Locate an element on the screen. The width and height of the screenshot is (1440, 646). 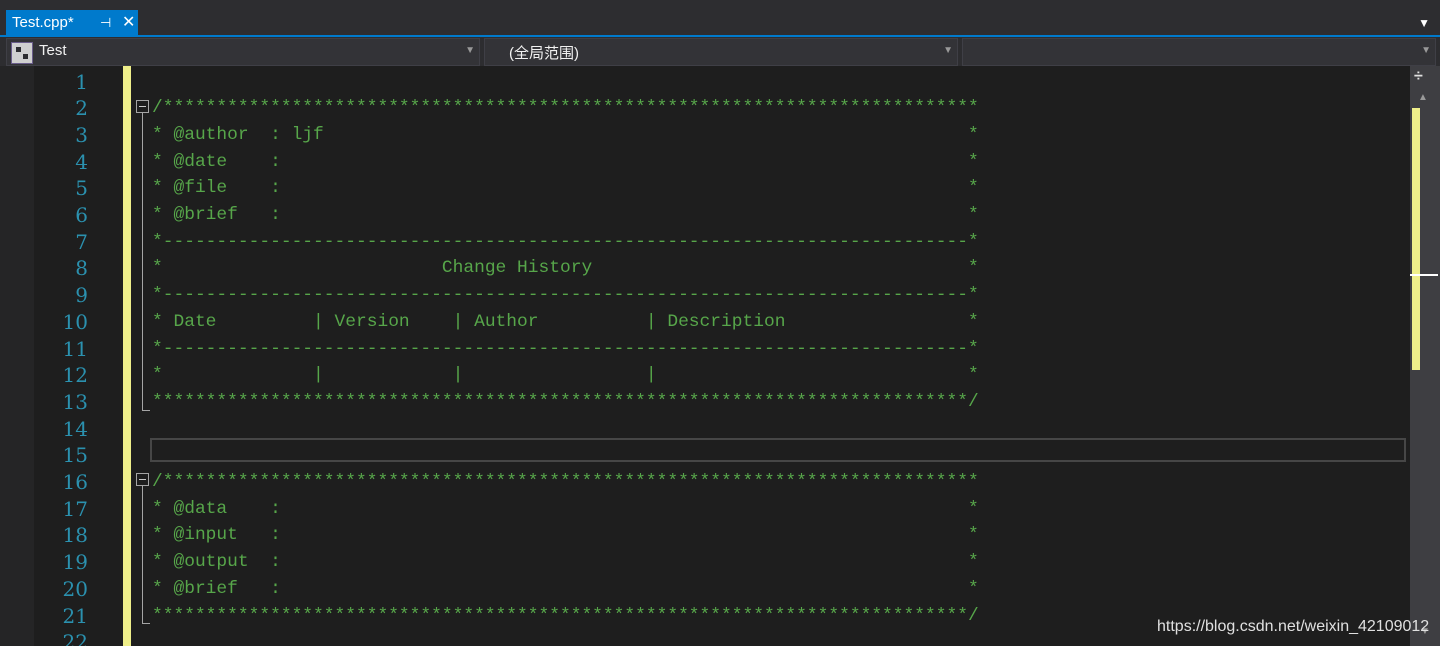
line-number: 22 is located at coordinates (75, 638).